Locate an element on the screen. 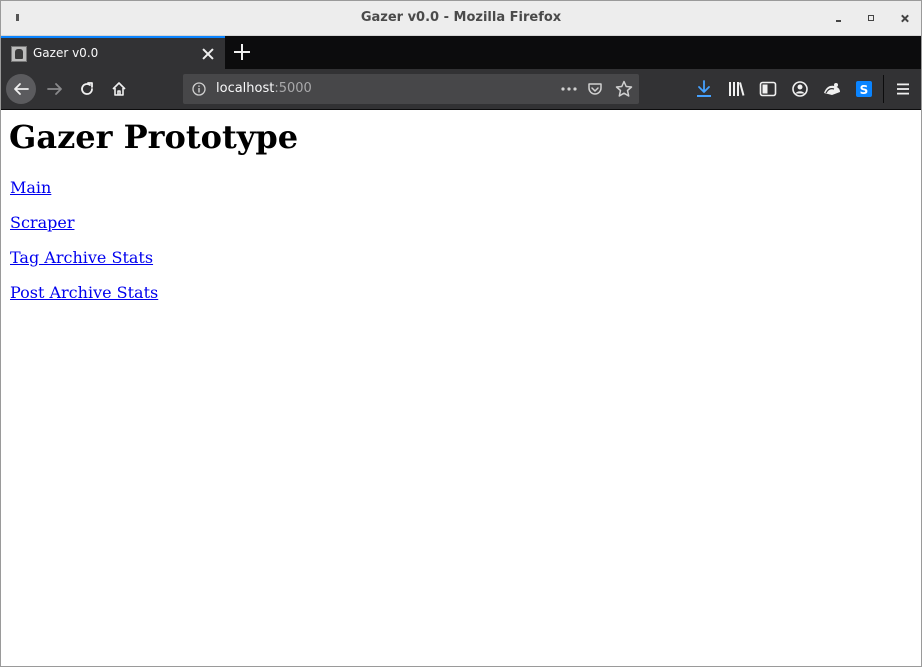  url-host: localhost is located at coordinates (245, 88).